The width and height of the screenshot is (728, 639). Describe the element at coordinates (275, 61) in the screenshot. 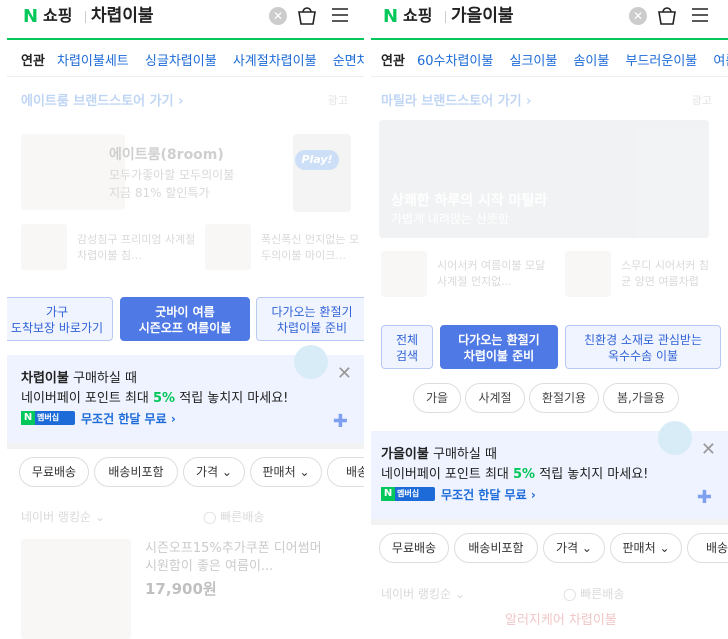

I see `related-item: 사계절차렵이불` at that location.